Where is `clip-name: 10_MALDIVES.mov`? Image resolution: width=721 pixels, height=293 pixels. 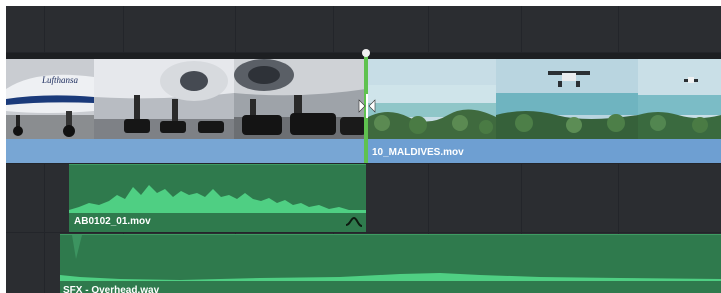
clip-name: 10_MALDIVES.mov is located at coordinates (418, 152).